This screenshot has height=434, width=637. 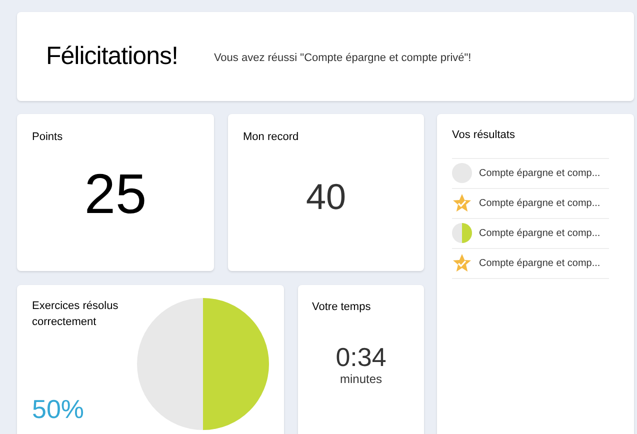 What do you see at coordinates (326, 196) in the screenshot?
I see `record-value: 40` at bounding box center [326, 196].